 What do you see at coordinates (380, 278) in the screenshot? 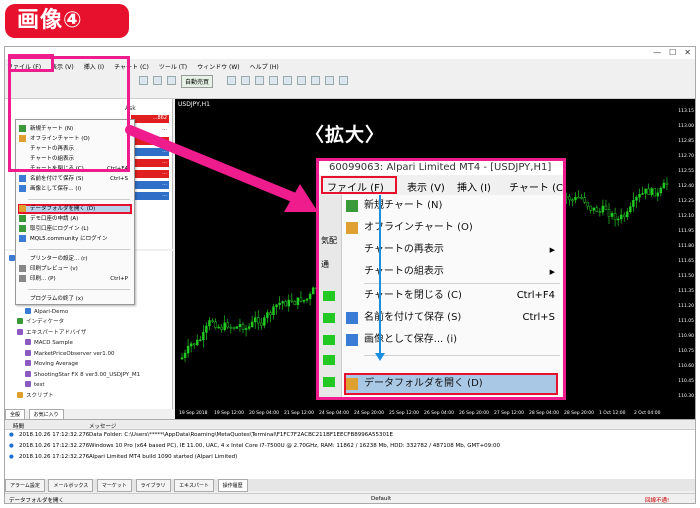
I see `zoom-arrow-icon` at bounding box center [380, 278].